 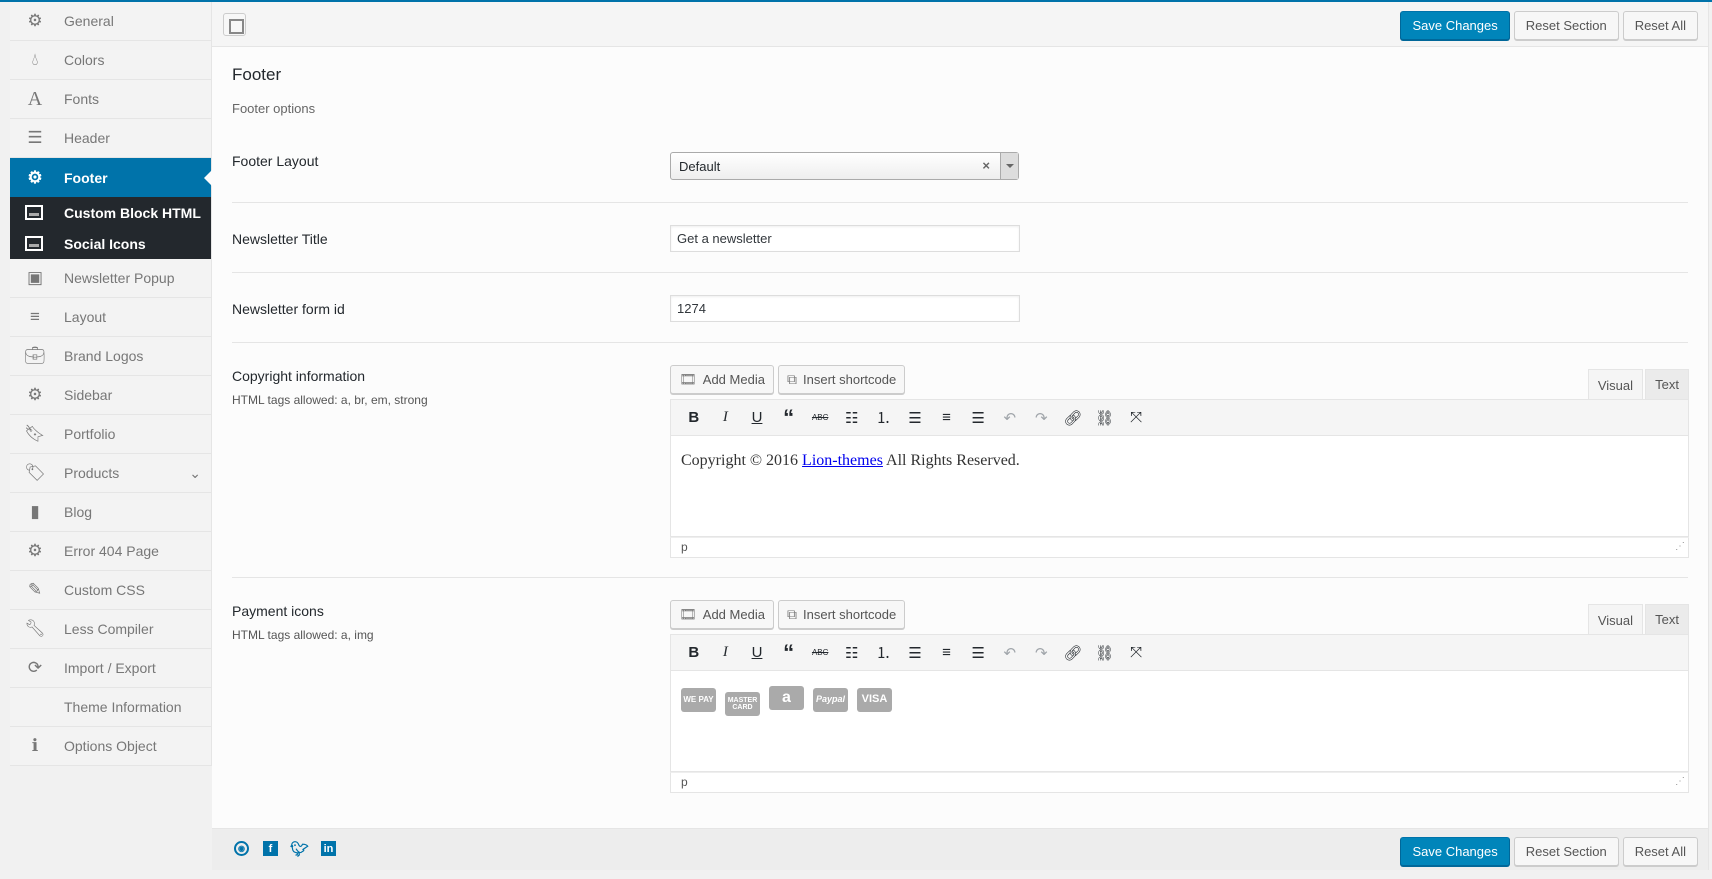 I want to click on chevron-down-icon: ⌄, so click(x=195, y=473).